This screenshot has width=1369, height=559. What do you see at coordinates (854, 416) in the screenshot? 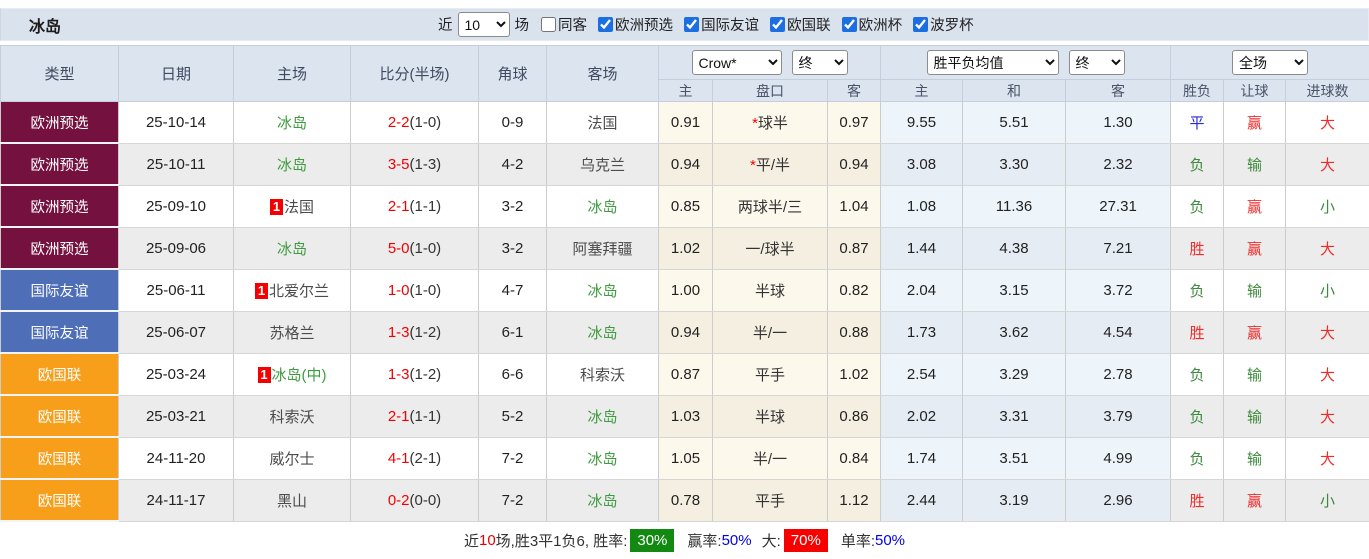
I see `crow-away-odds: 0.86` at bounding box center [854, 416].